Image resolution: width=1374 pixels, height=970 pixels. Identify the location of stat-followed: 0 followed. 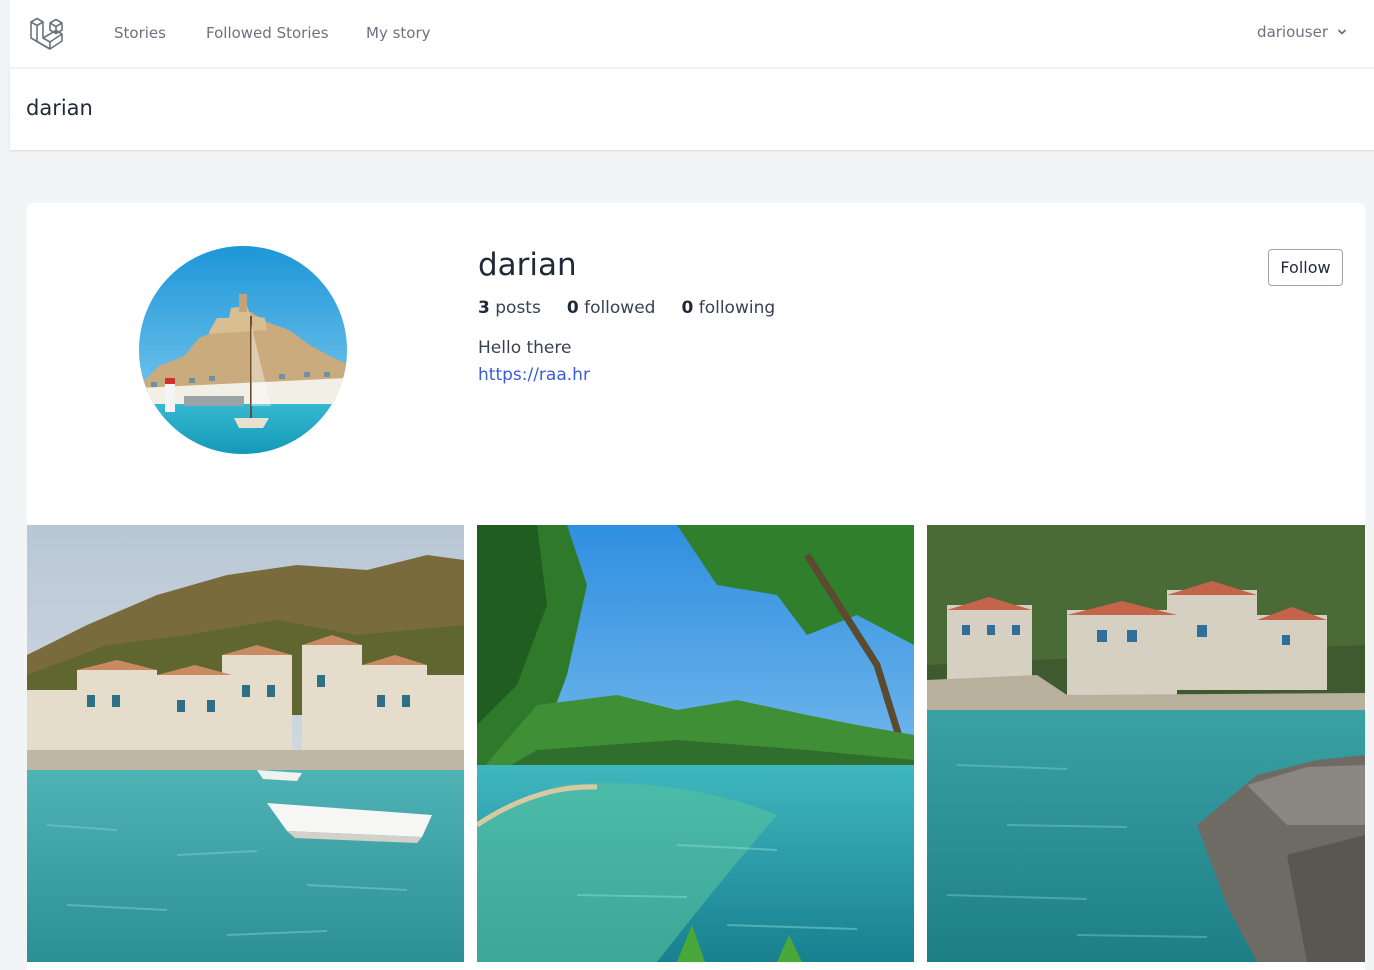
(611, 308).